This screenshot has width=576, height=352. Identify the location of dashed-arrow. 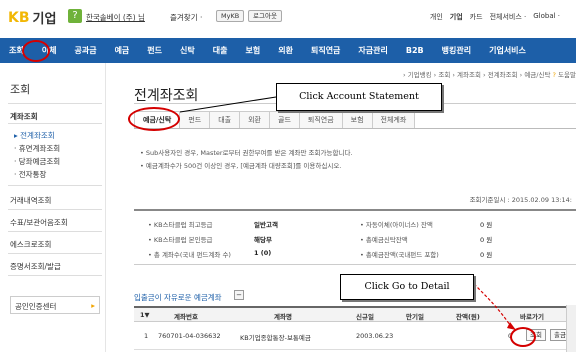
(493, 306).